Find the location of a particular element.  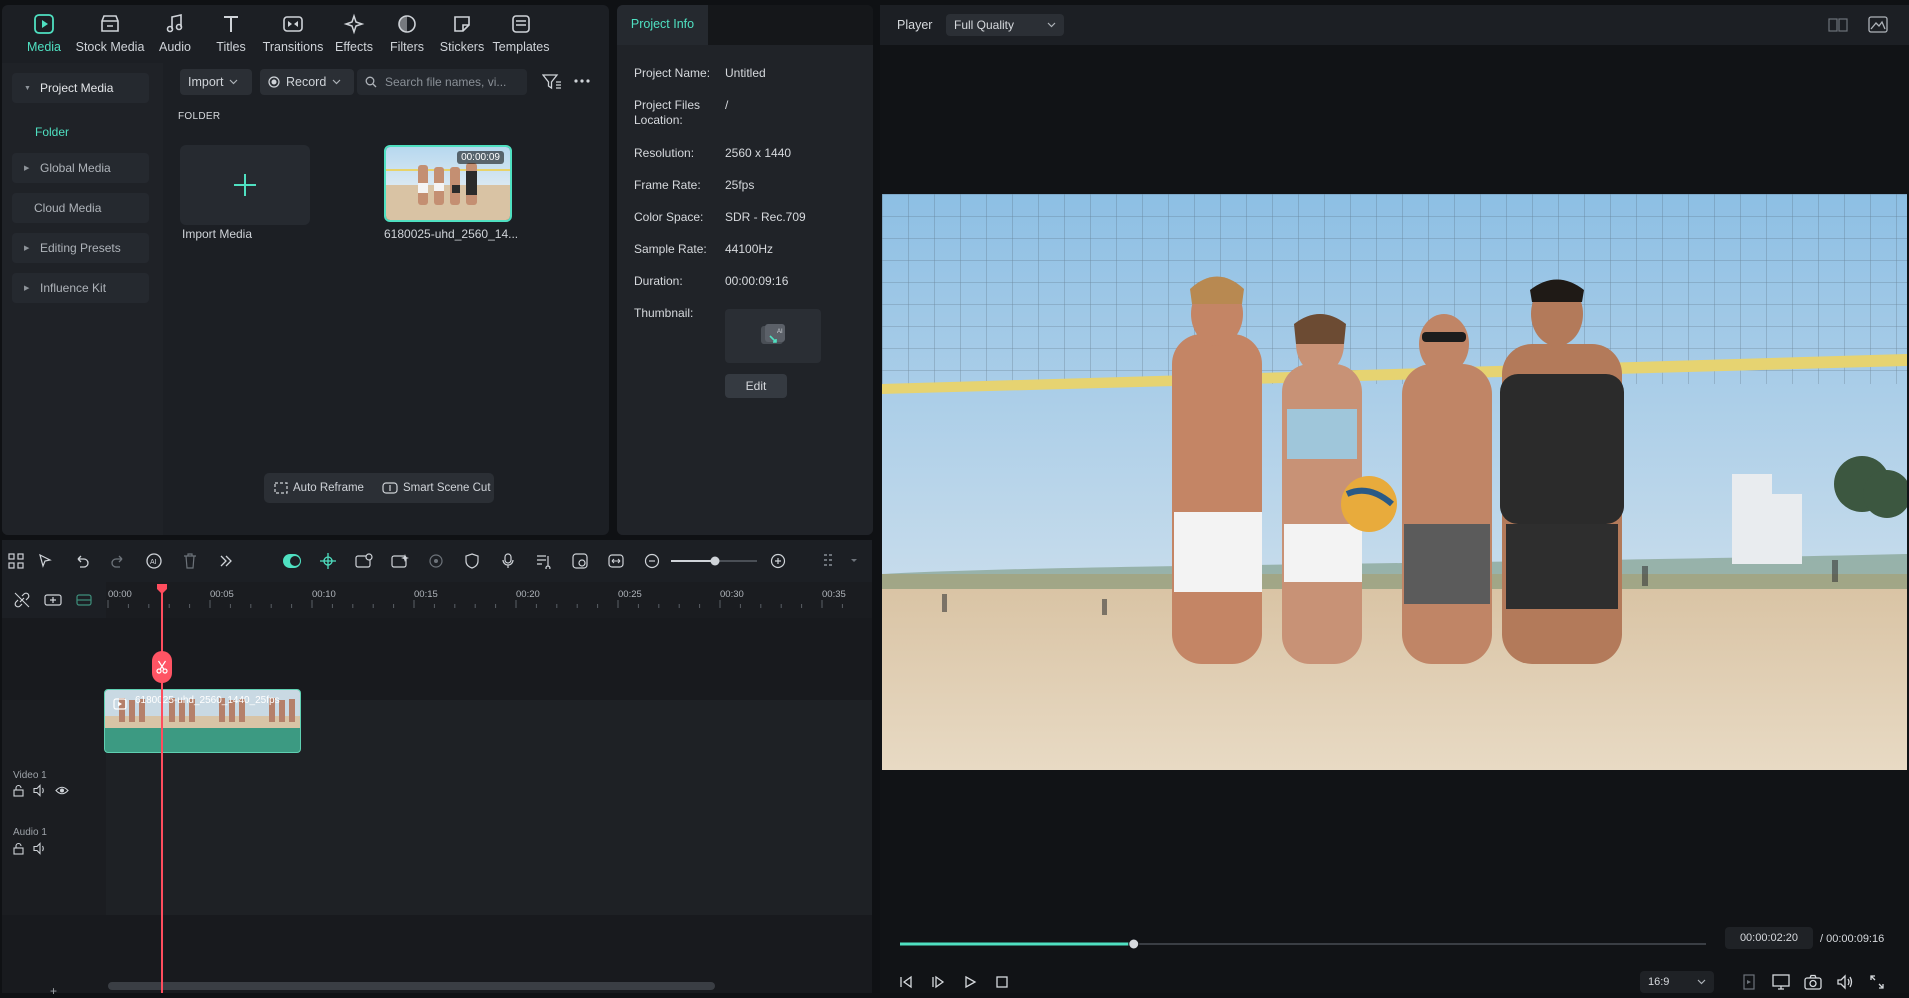

ruler-ticks is located at coordinates (475, 604).